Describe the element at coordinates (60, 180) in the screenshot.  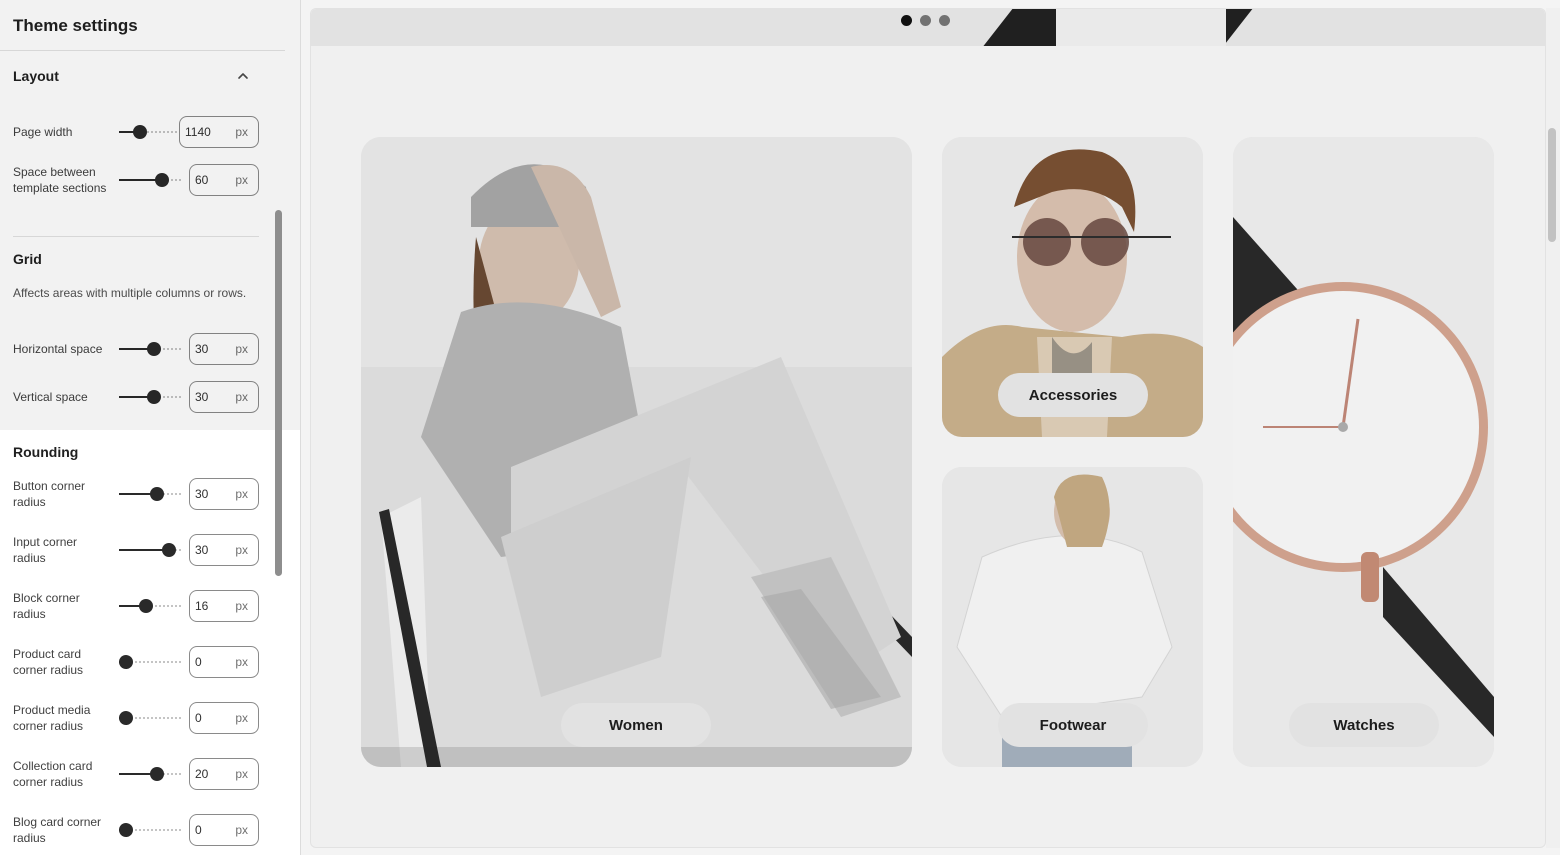
I see `setting-label: Space between template sections` at that location.